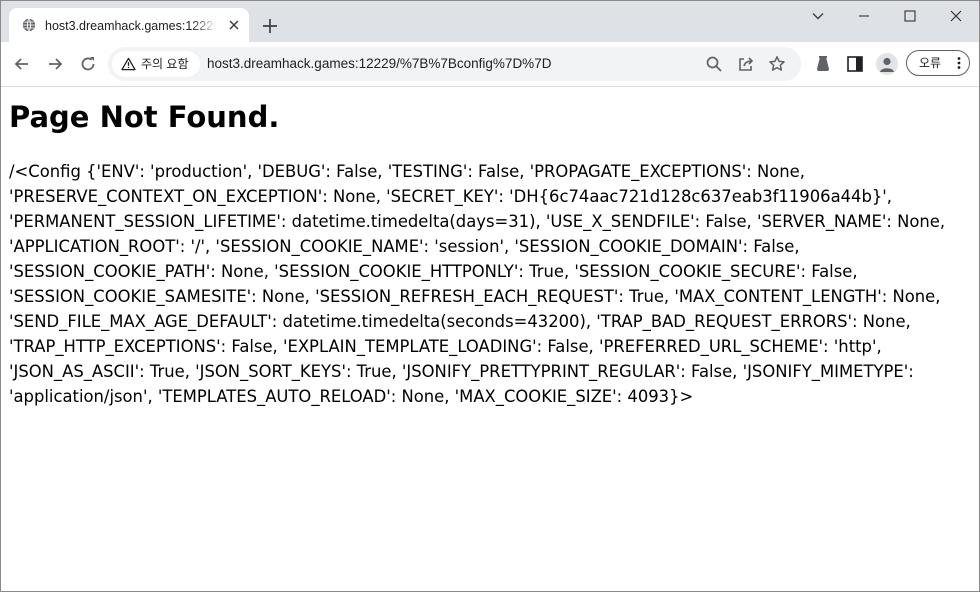  I want to click on security-chip: 주의 요함, so click(156, 64).